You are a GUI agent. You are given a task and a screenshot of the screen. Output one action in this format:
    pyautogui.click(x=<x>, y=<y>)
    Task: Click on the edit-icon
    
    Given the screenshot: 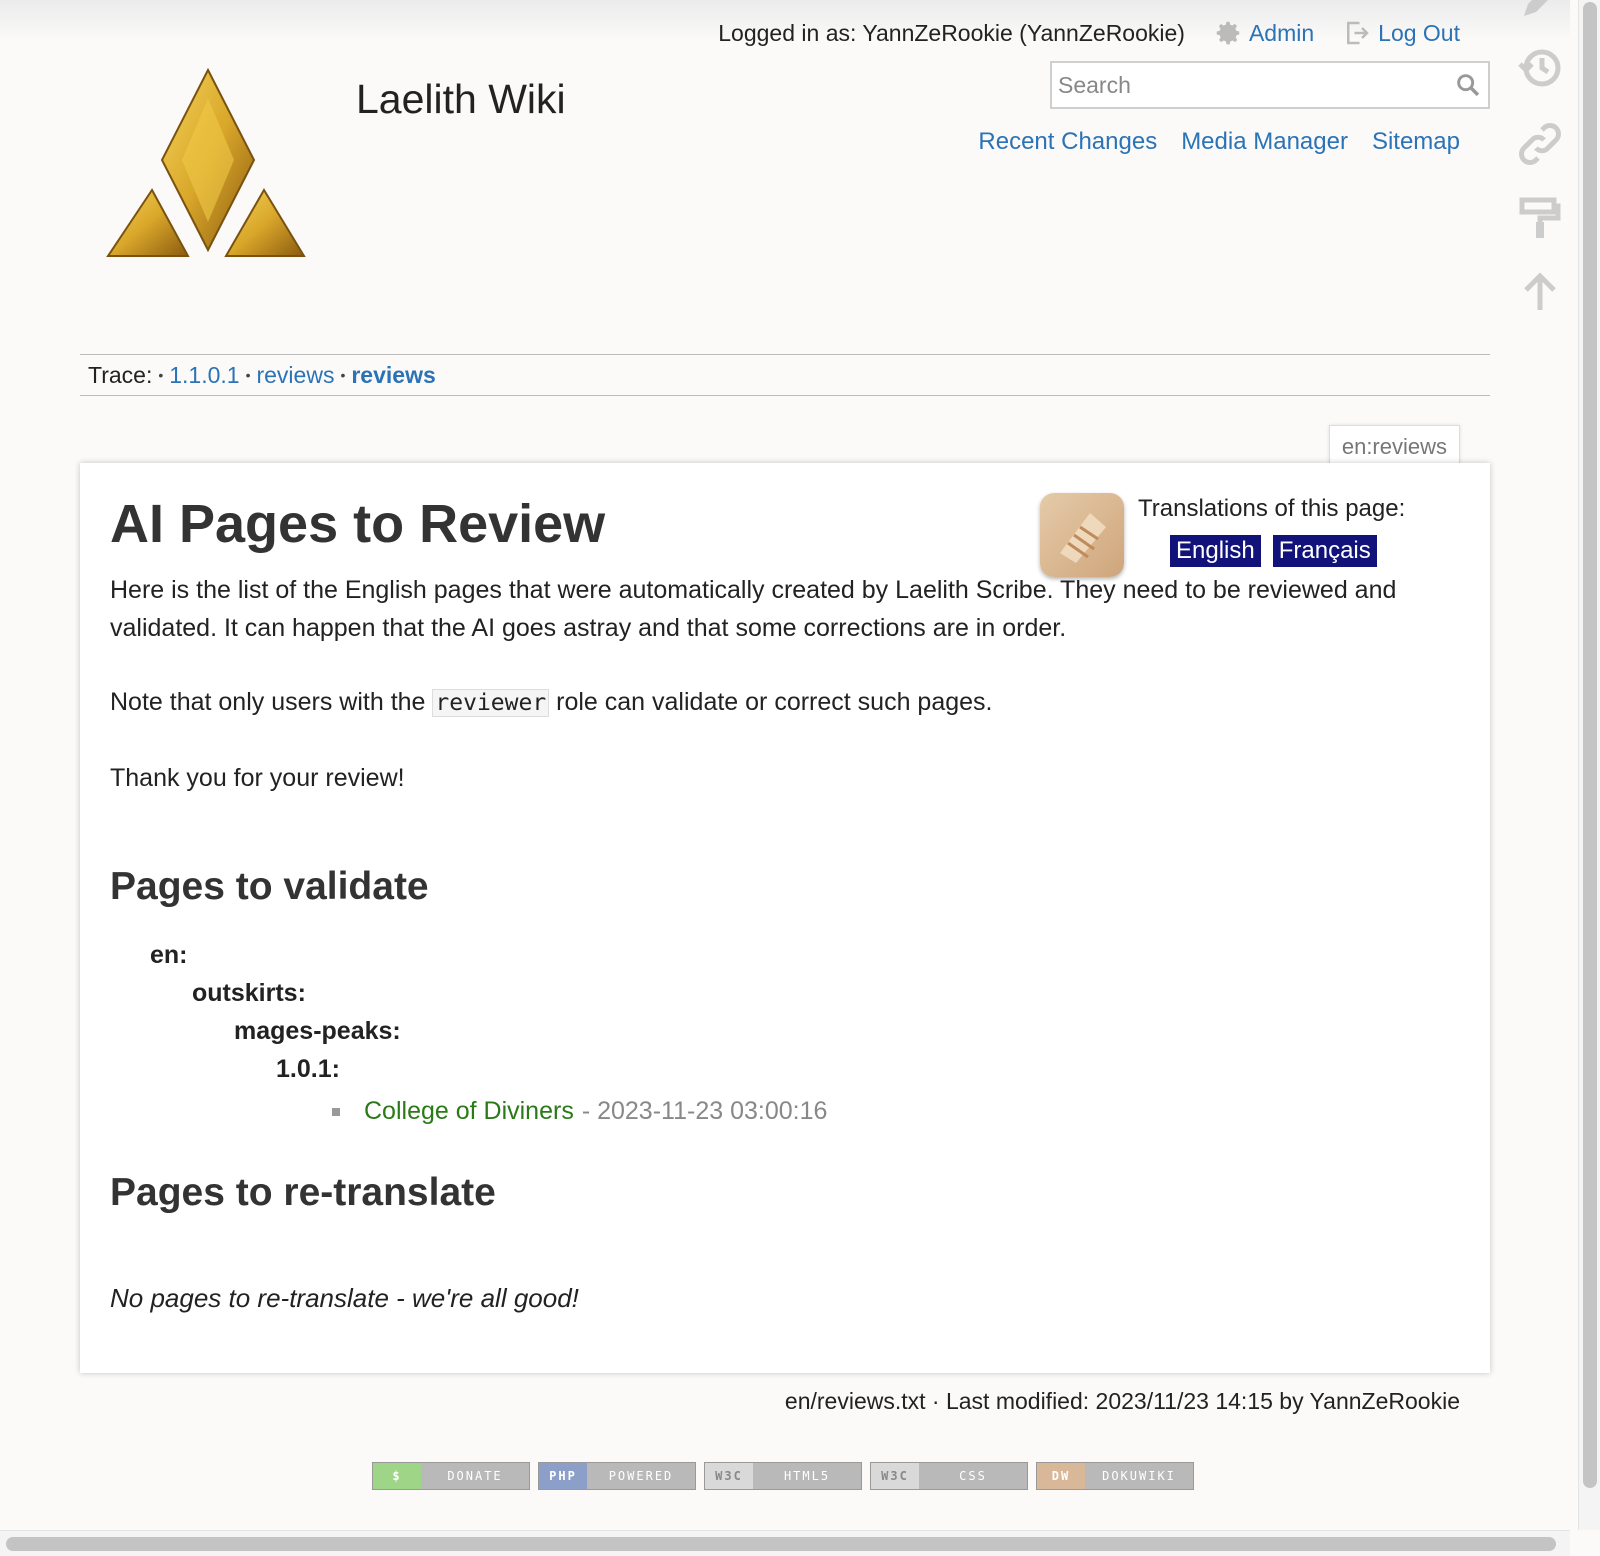 What is the action you would take?
    pyautogui.click(x=1540, y=12)
    